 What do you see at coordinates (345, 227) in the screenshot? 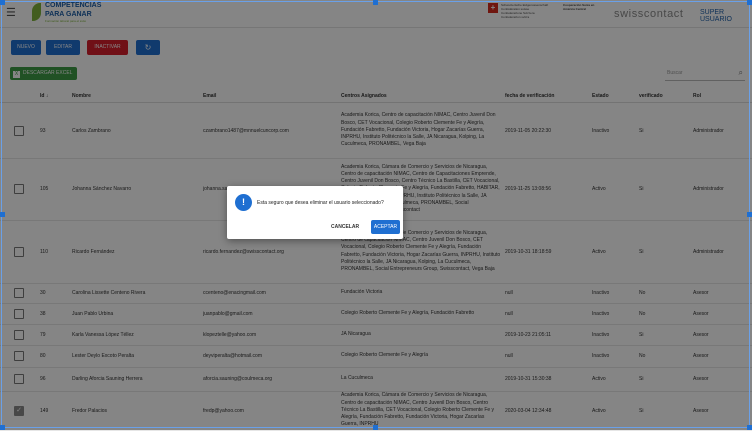
I see `cancel-button: CANCELAR` at bounding box center [345, 227].